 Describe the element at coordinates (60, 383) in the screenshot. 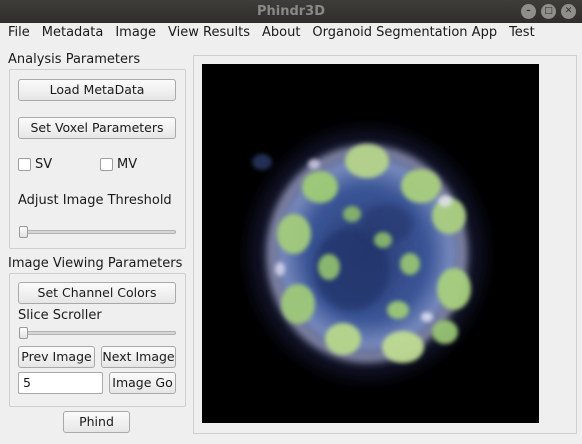

I see `image-number-input: 5` at that location.